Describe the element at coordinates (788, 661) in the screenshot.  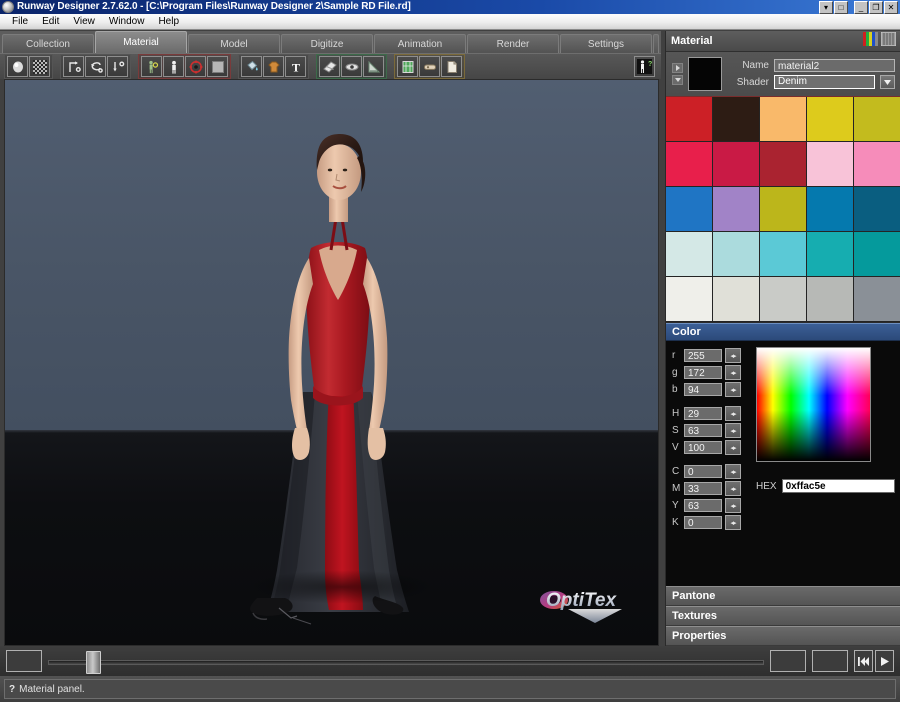
I see `timeline-frame-field` at that location.